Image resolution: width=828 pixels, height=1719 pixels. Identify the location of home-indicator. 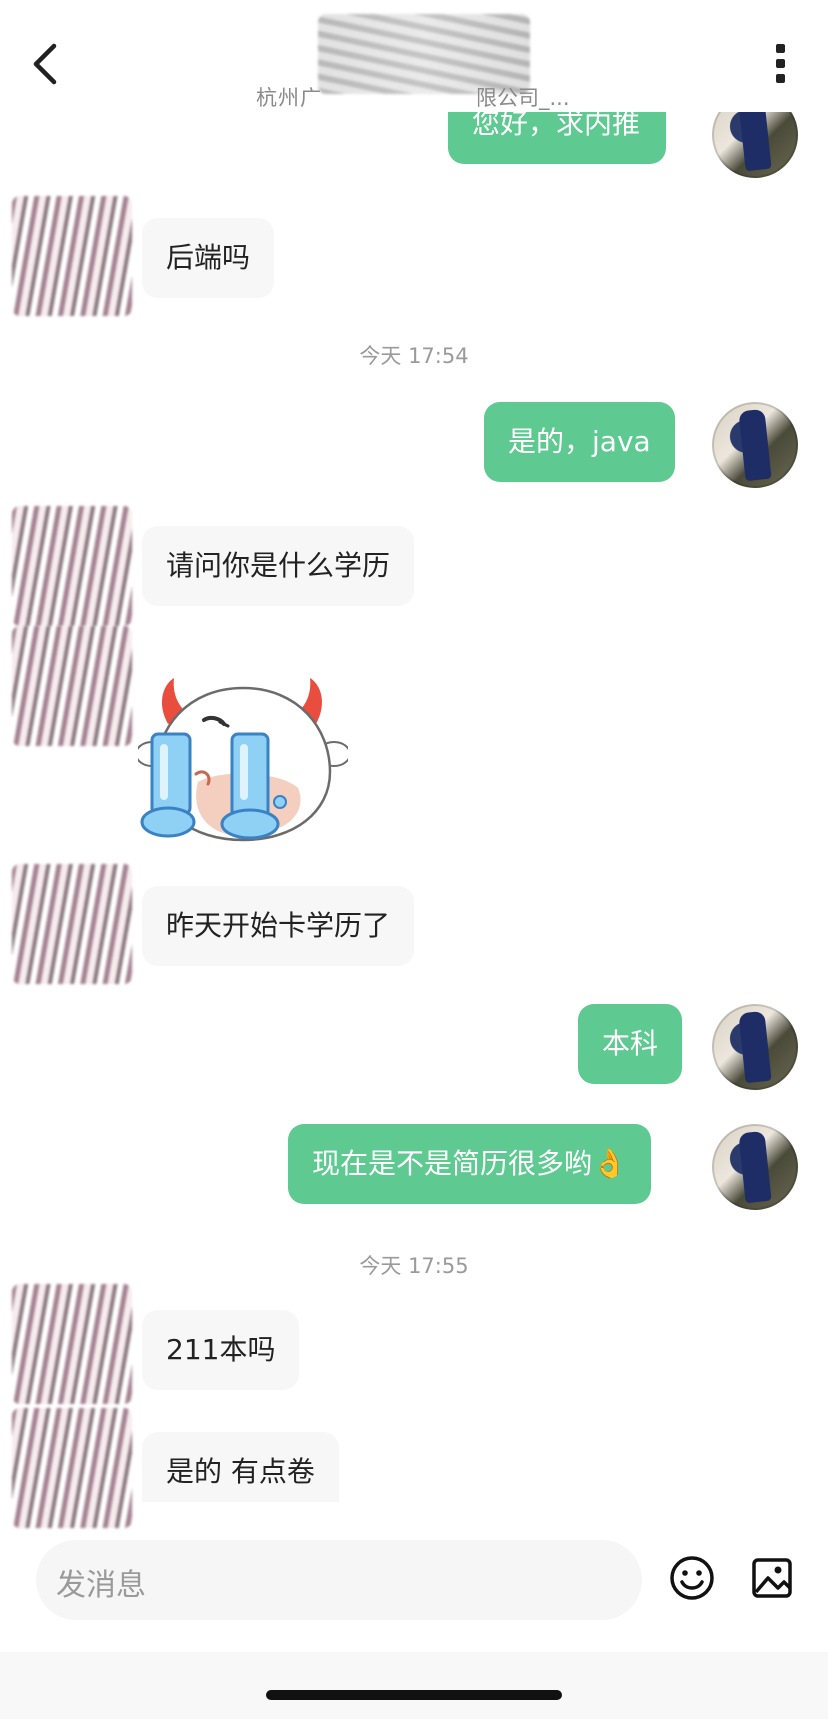
(414, 1695).